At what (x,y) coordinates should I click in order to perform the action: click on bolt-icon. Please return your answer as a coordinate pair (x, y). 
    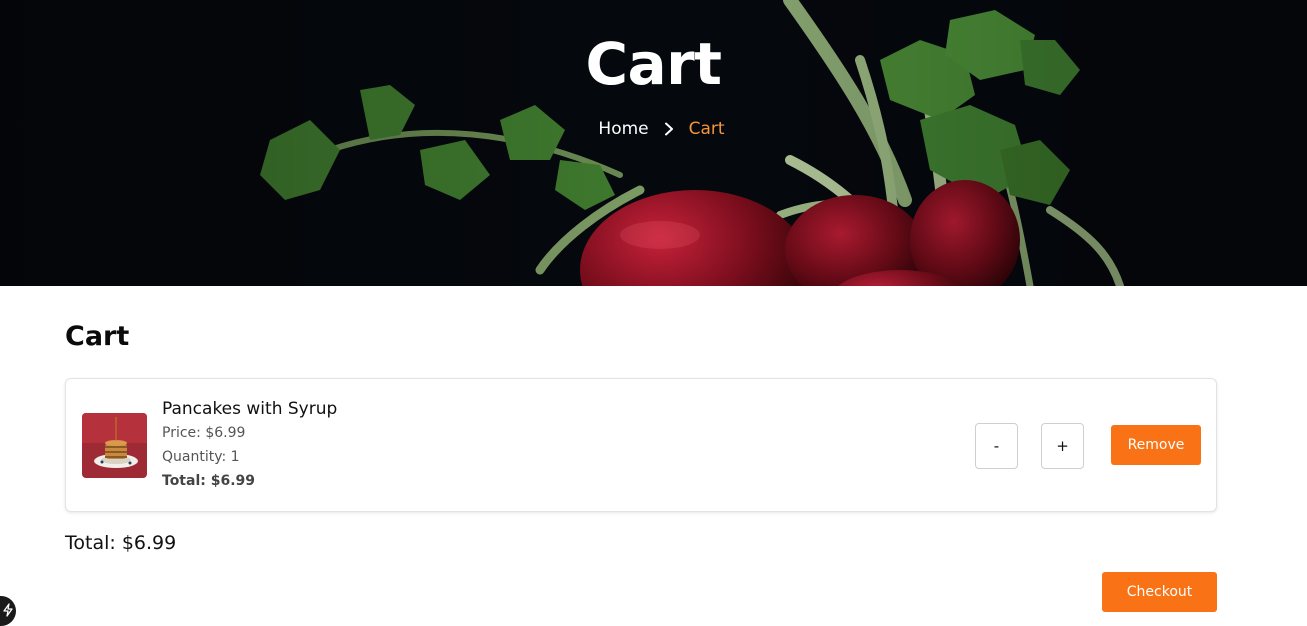
    Looking at the image, I should click on (7, 611).